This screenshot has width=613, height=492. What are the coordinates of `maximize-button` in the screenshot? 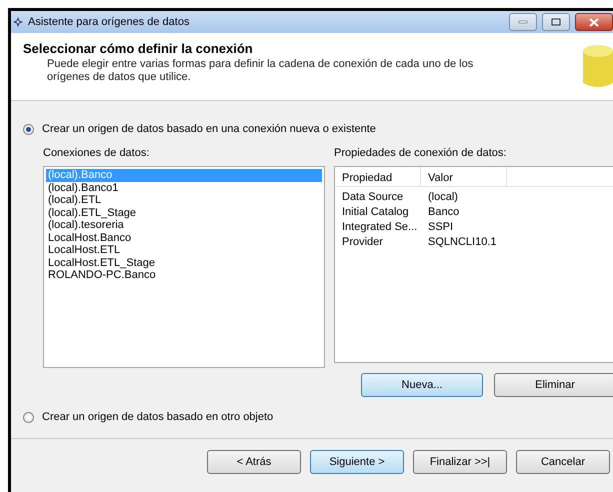 It's located at (556, 22).